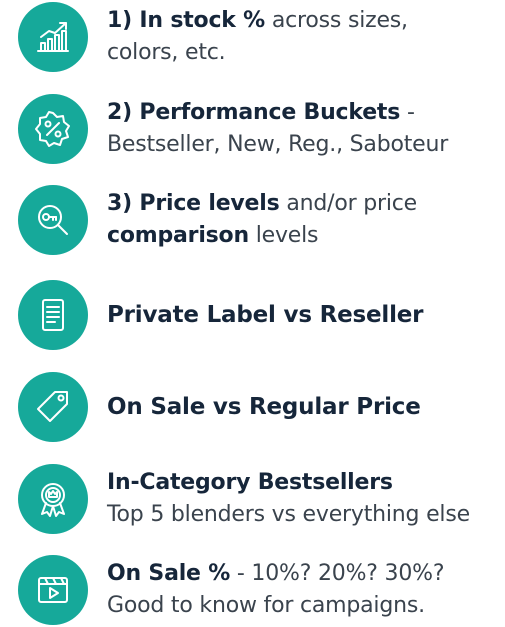  Describe the element at coordinates (407, 112) in the screenshot. I see `item-description: -` at that location.